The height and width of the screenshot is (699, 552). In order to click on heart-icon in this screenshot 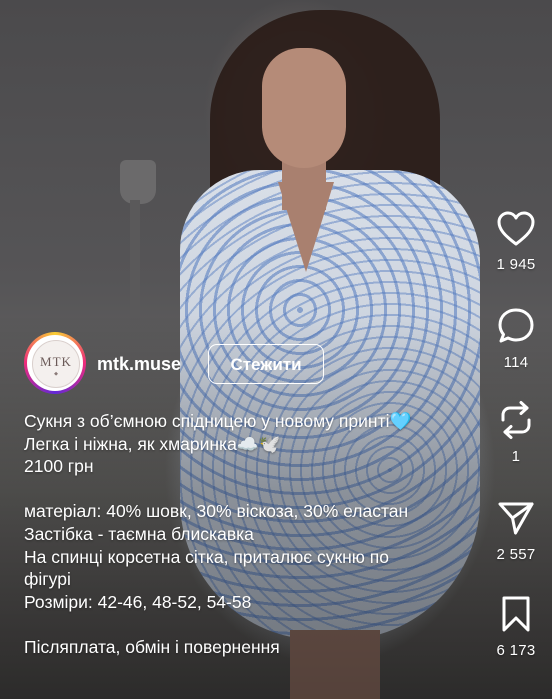, I will do `click(516, 229)`.